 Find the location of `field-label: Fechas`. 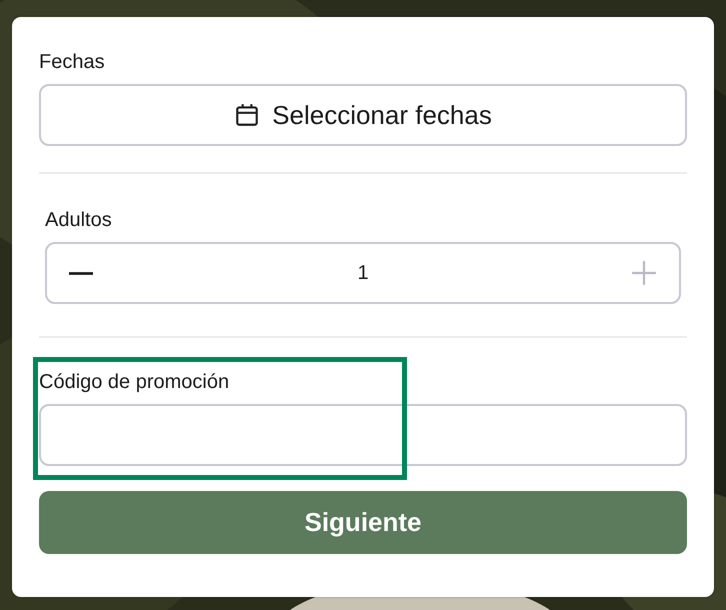

field-label: Fechas is located at coordinates (72, 62).